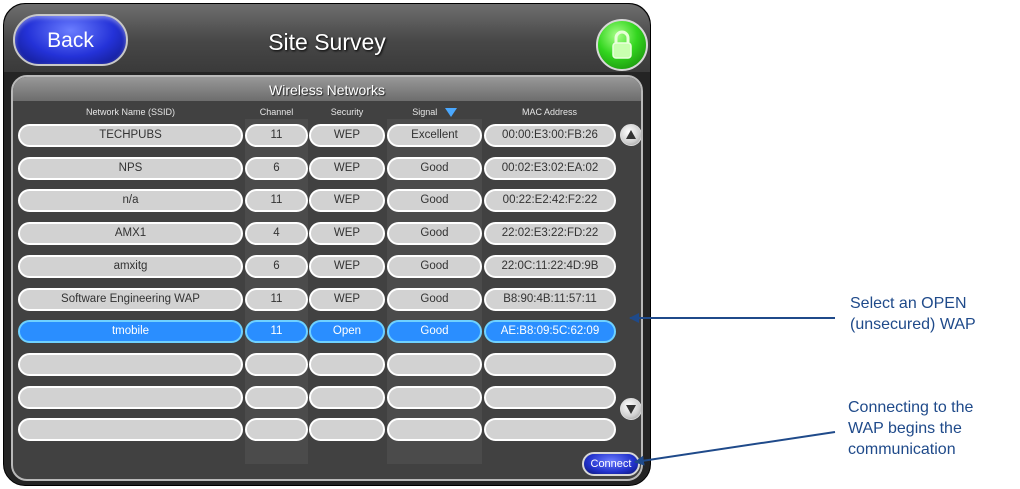 The width and height of the screenshot is (1020, 489). Describe the element at coordinates (913, 314) in the screenshot. I see `annotation-select-open: Select an OPEN (unsecured) WAP` at that location.